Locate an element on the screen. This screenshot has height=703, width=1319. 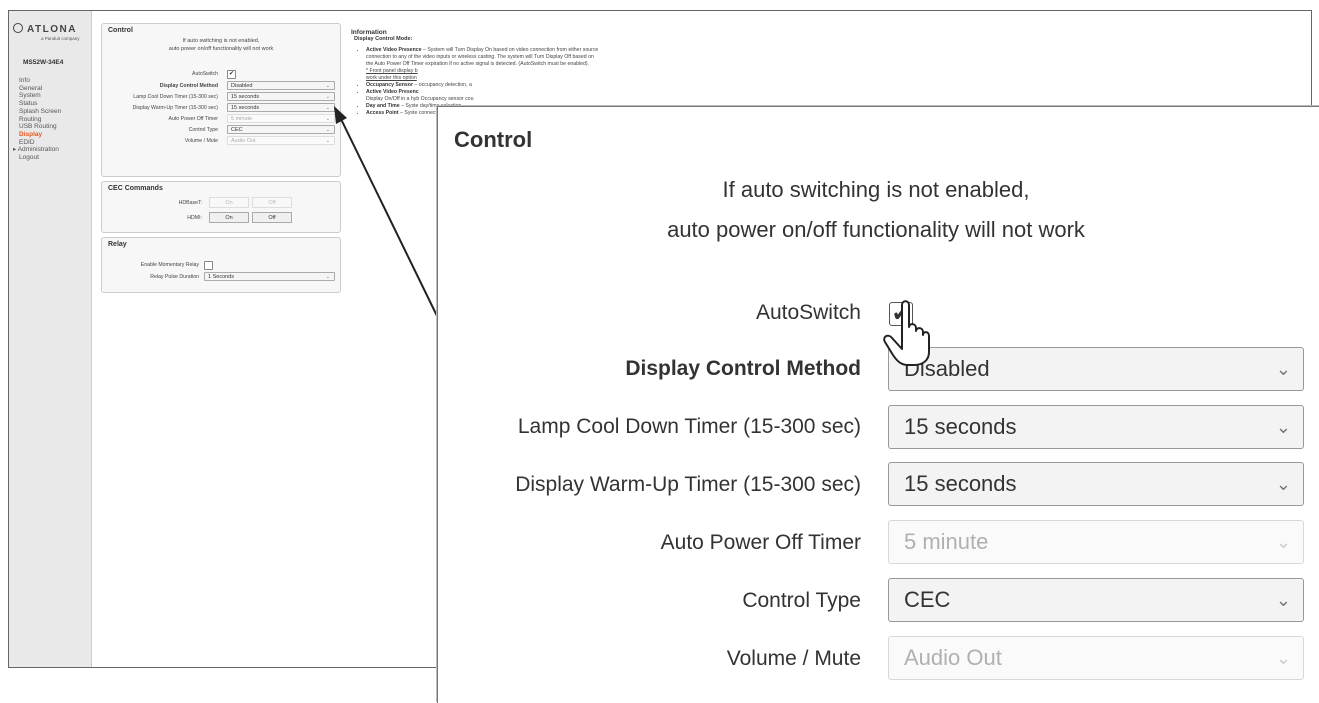
pointer-hand-icon is located at coordinates (906, 333).